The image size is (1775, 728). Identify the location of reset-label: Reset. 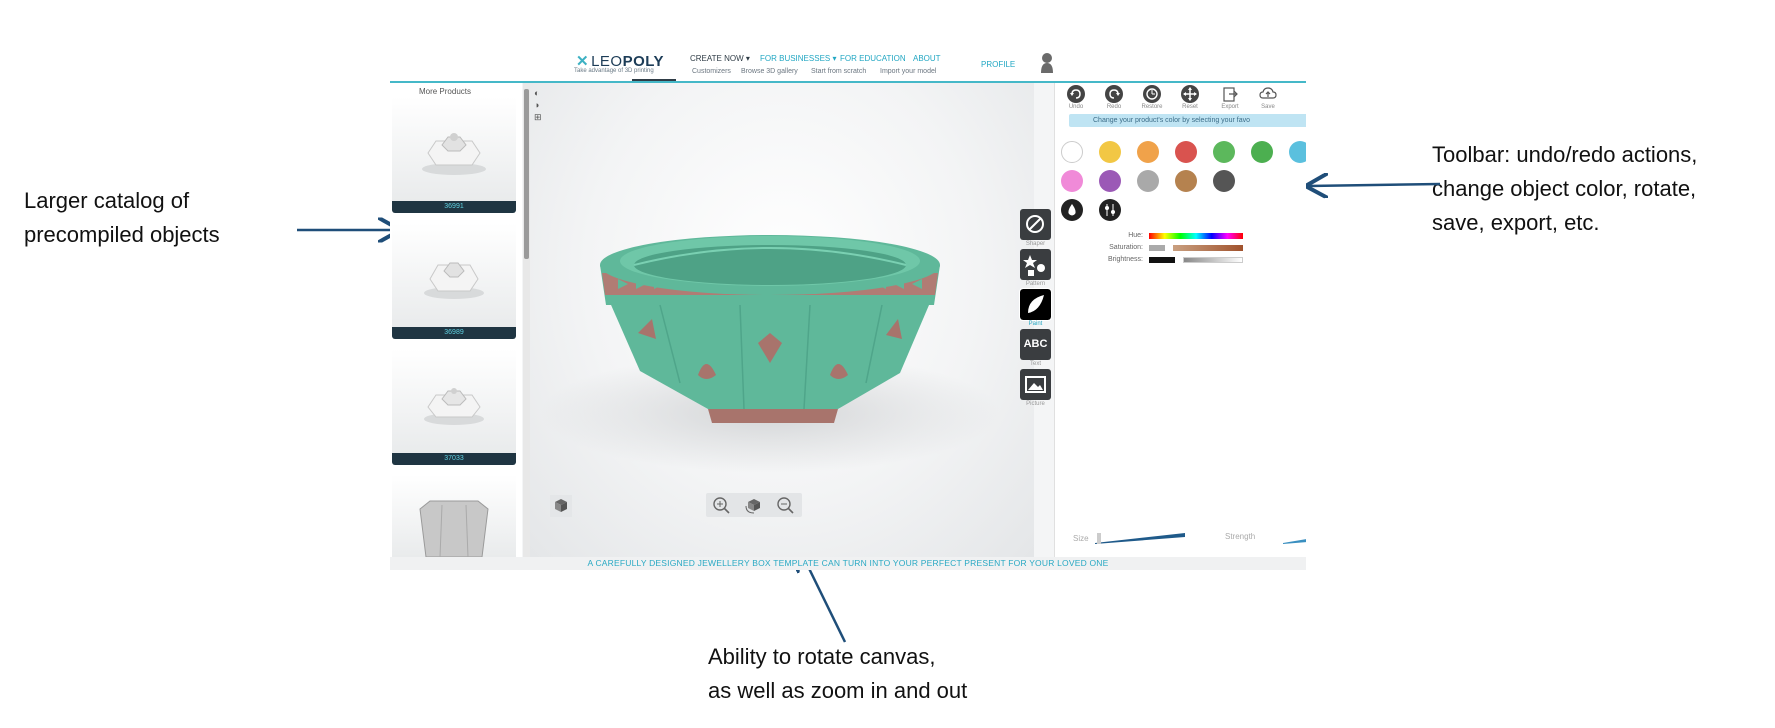
(1190, 107).